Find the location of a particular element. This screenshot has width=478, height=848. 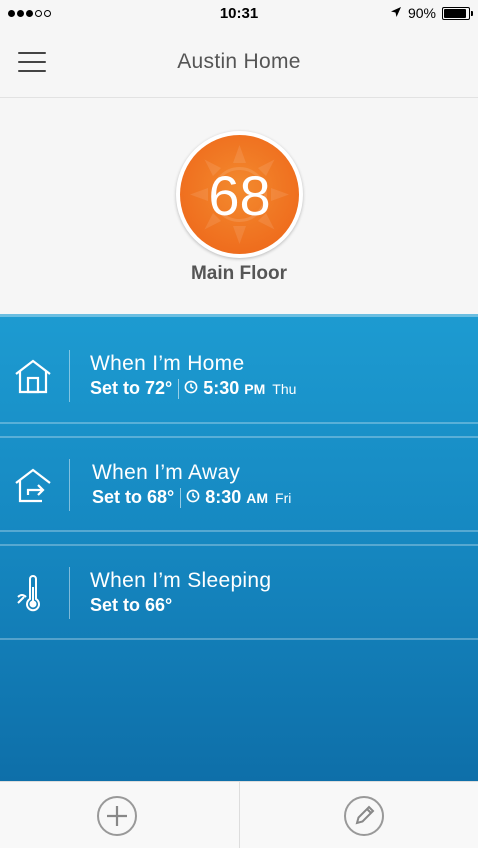

schedule-ampm: AM is located at coordinates (257, 497).